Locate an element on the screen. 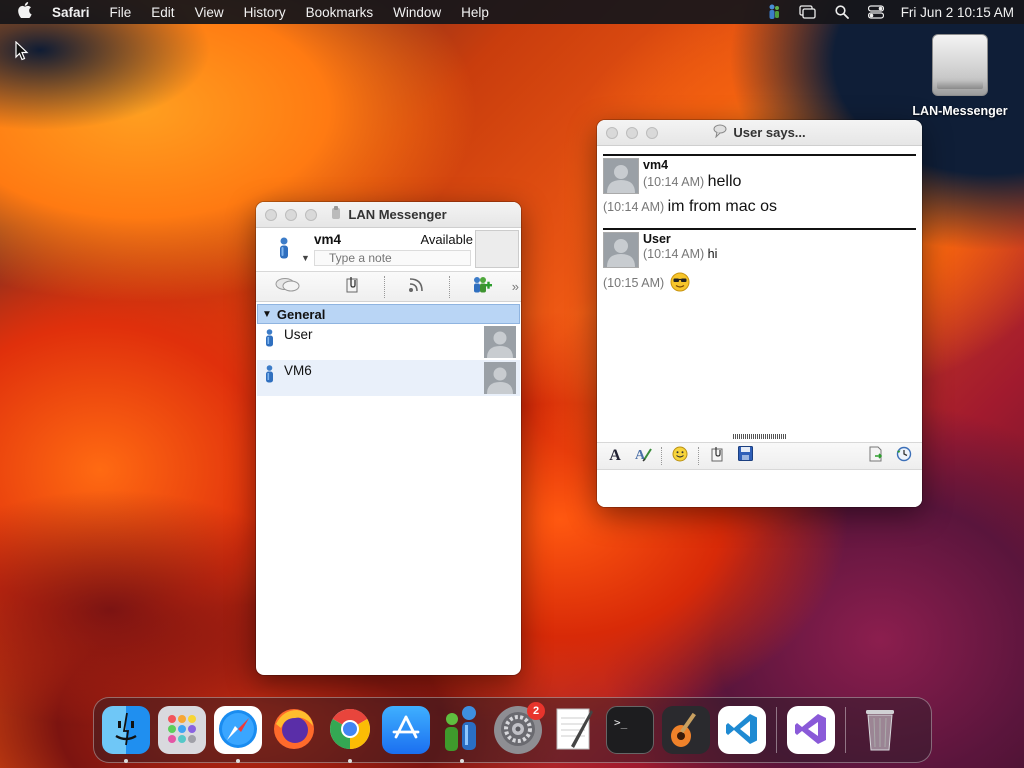 This screenshot has width=1024, height=768. cool-sunglasses-emoji-icon is located at coordinates (680, 283).